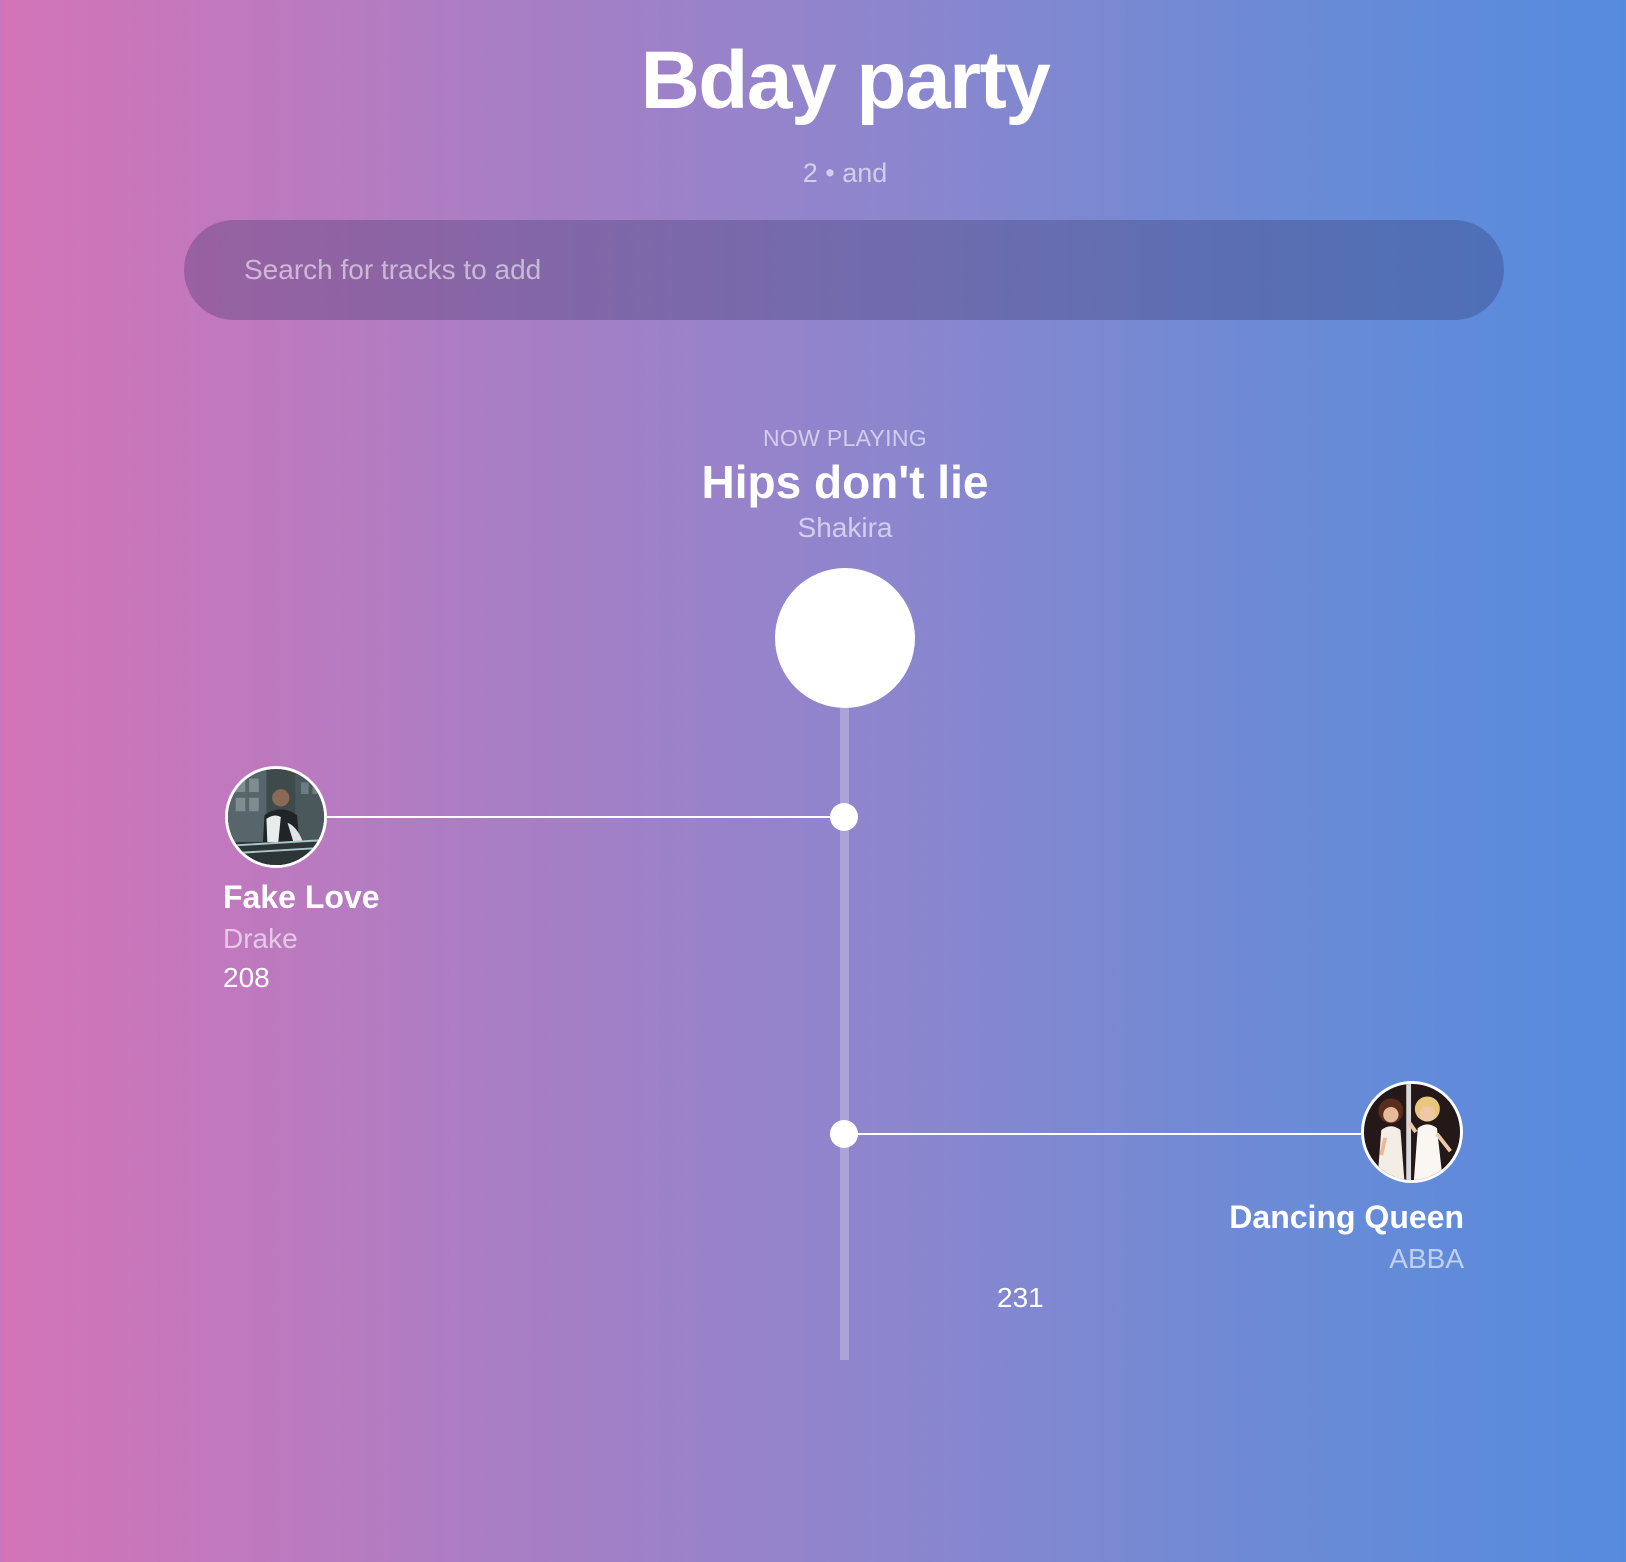  Describe the element at coordinates (845, 173) in the screenshot. I see `party-subtitle: 2 • and` at that location.